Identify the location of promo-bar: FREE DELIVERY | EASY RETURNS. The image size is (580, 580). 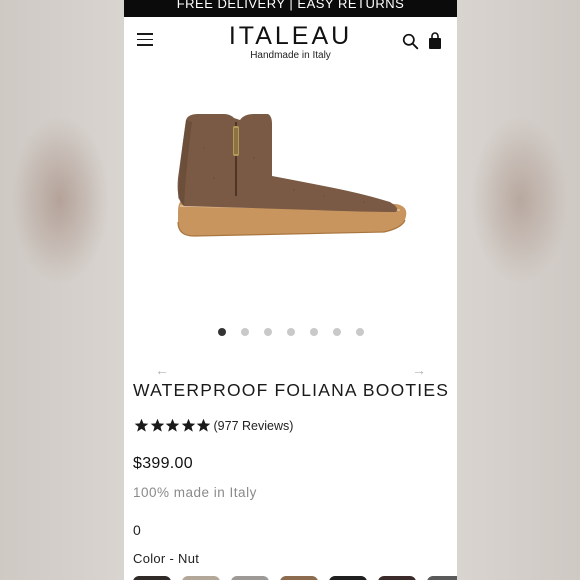
(290, 8).